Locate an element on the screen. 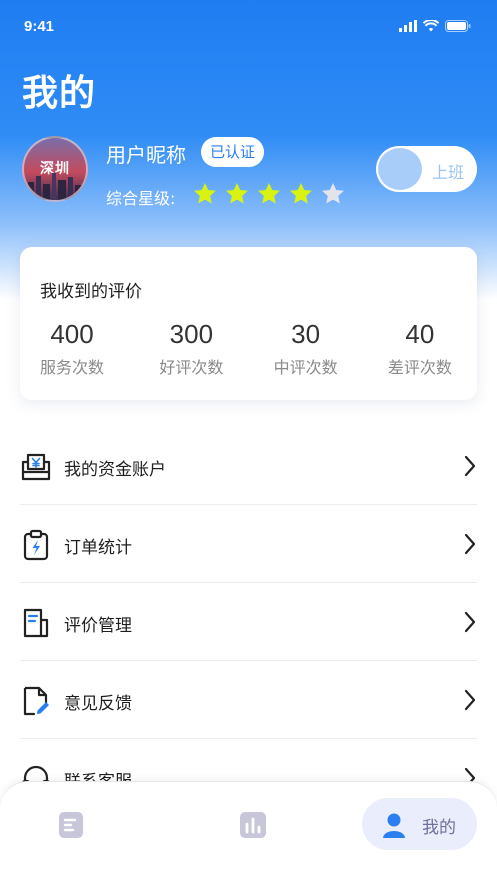 This screenshot has height=883, width=497. list-icon is located at coordinates (71, 825).